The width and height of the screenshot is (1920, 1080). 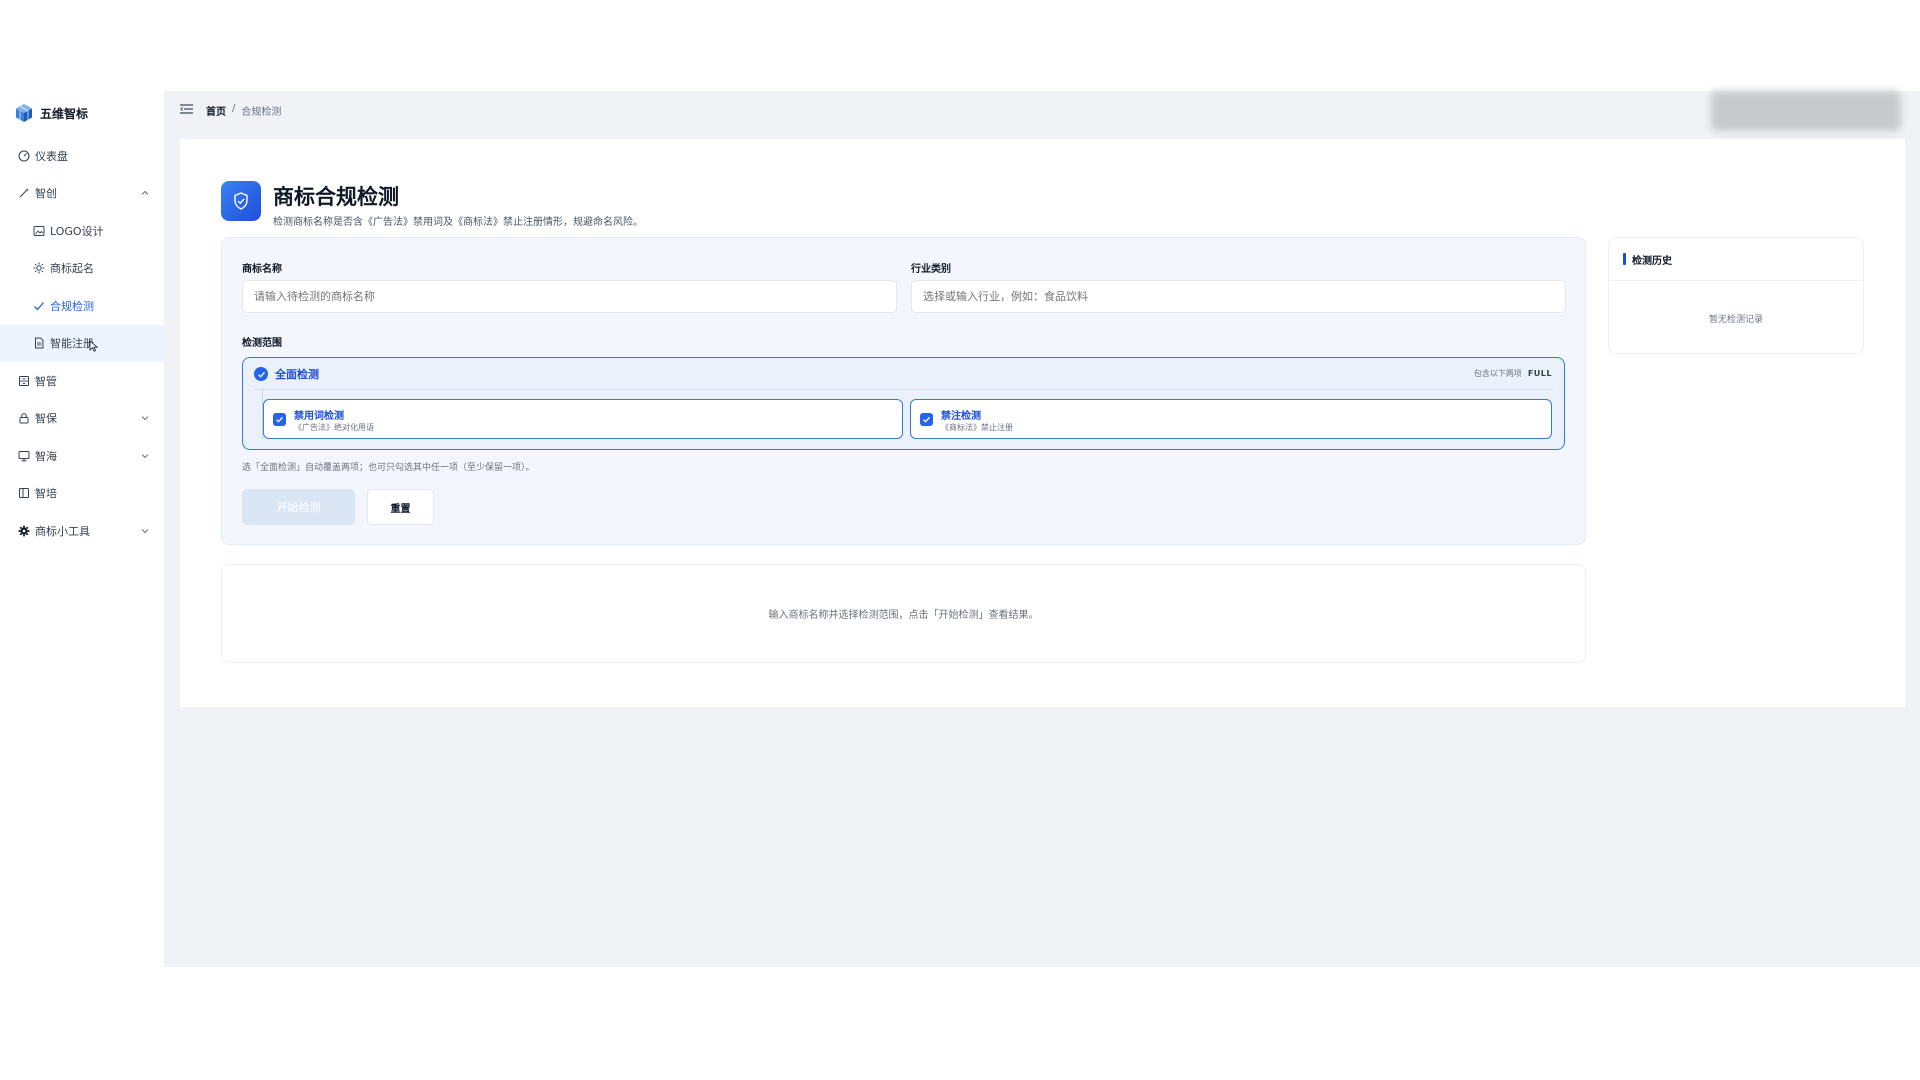 What do you see at coordinates (82, 194) in the screenshot?
I see `sidebar-item-zhichuang: 智创` at bounding box center [82, 194].